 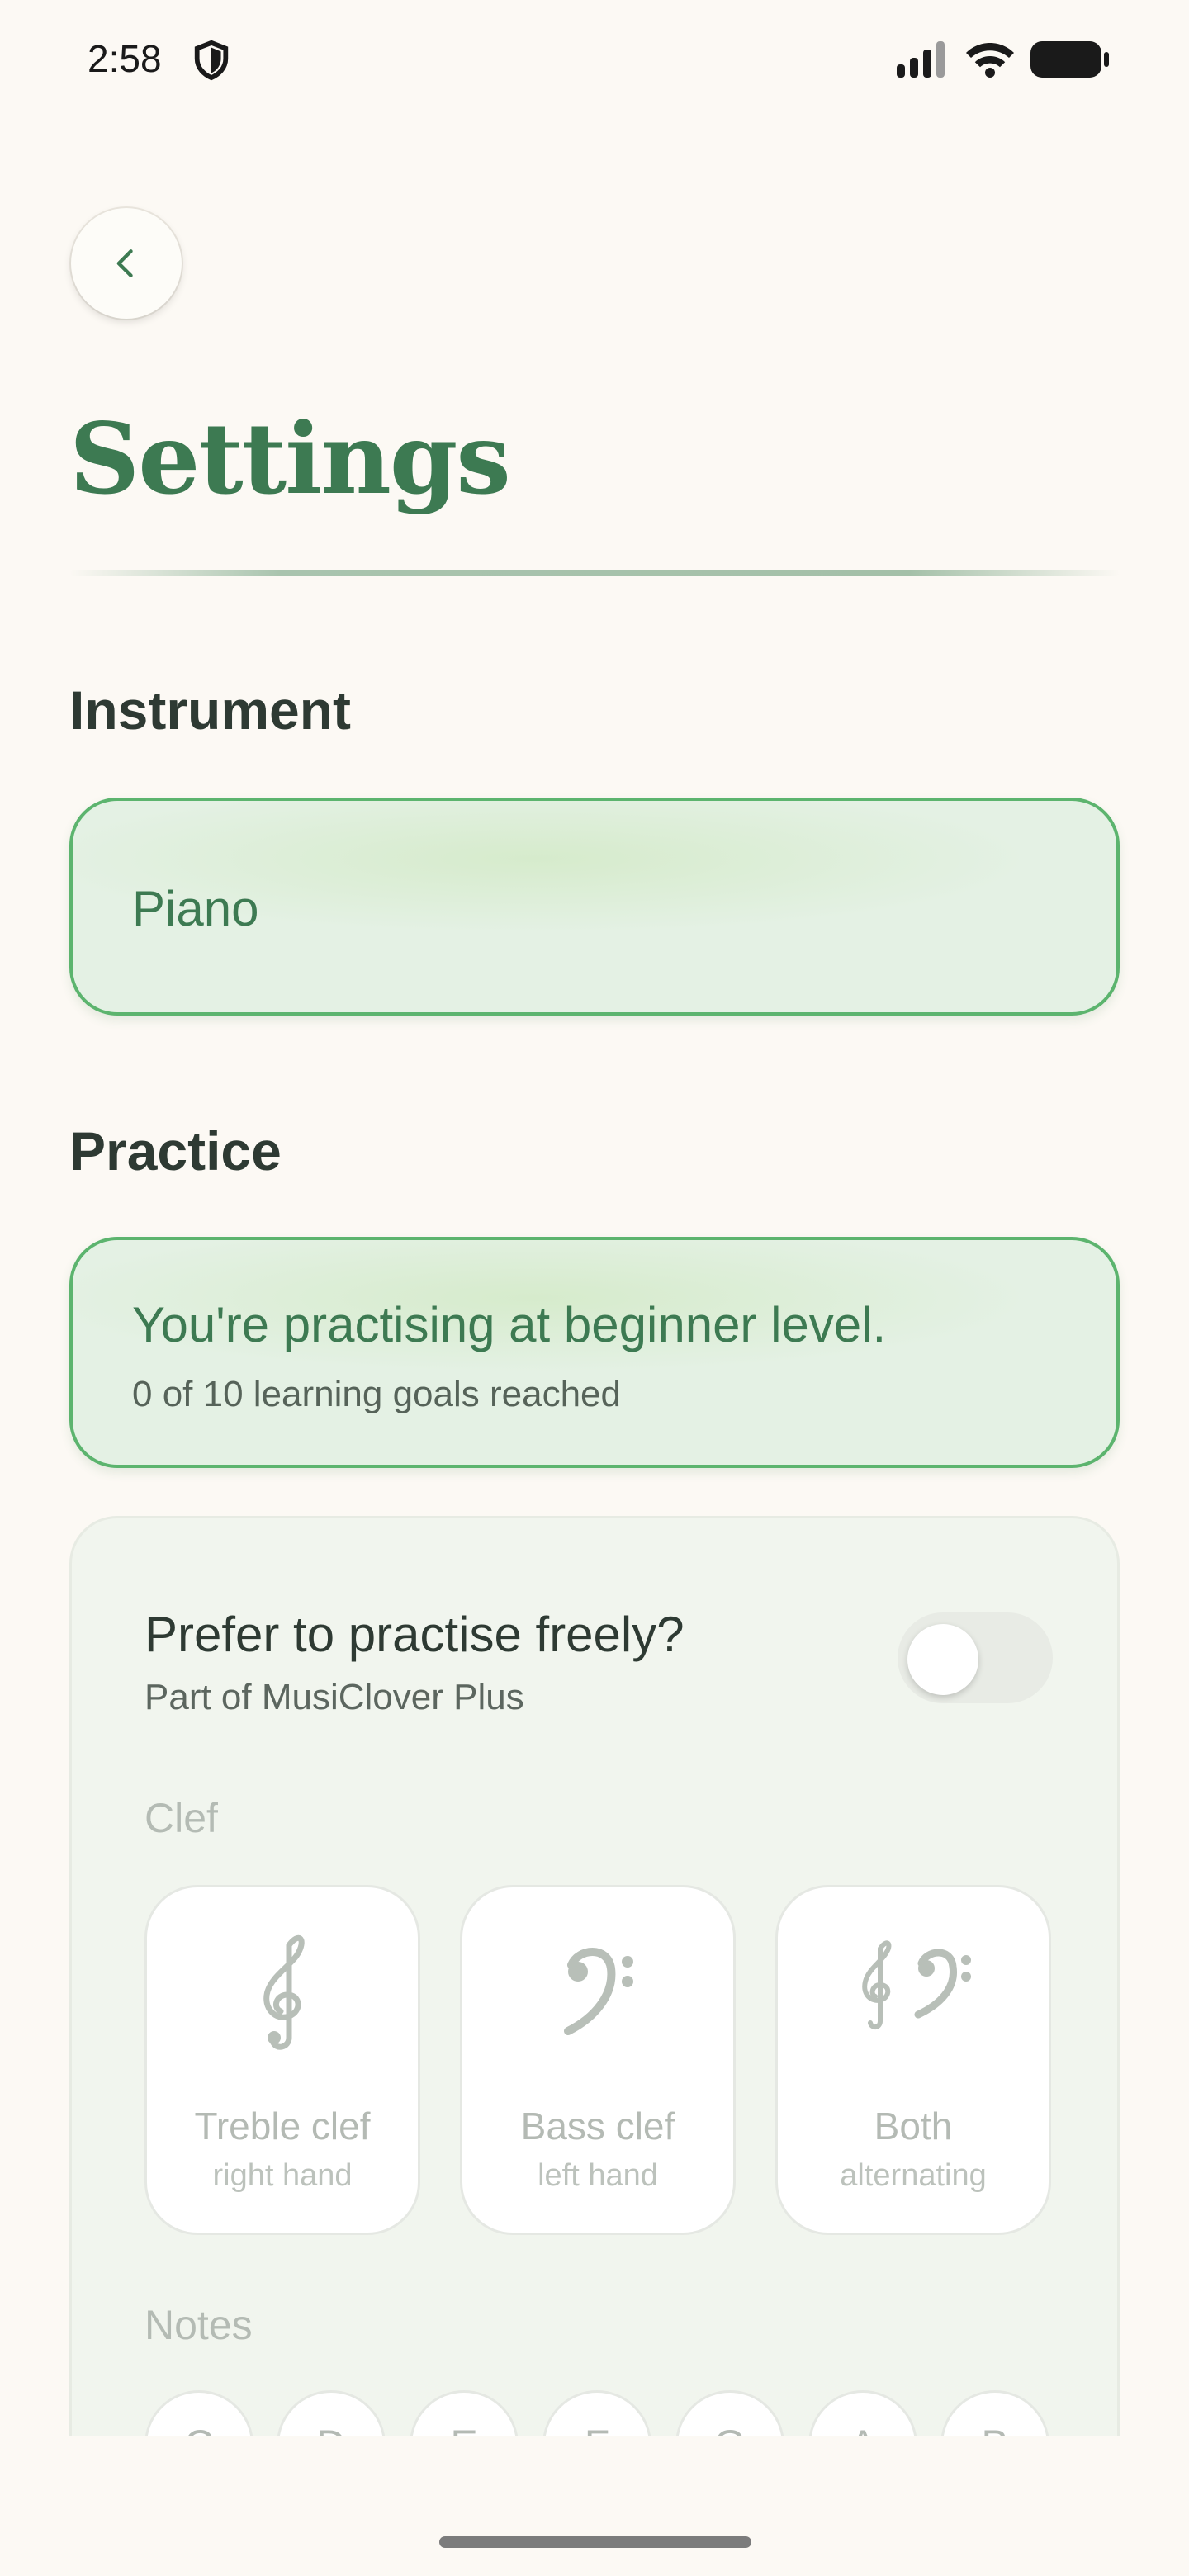 I want to click on wifi-icon, so click(x=990, y=60).